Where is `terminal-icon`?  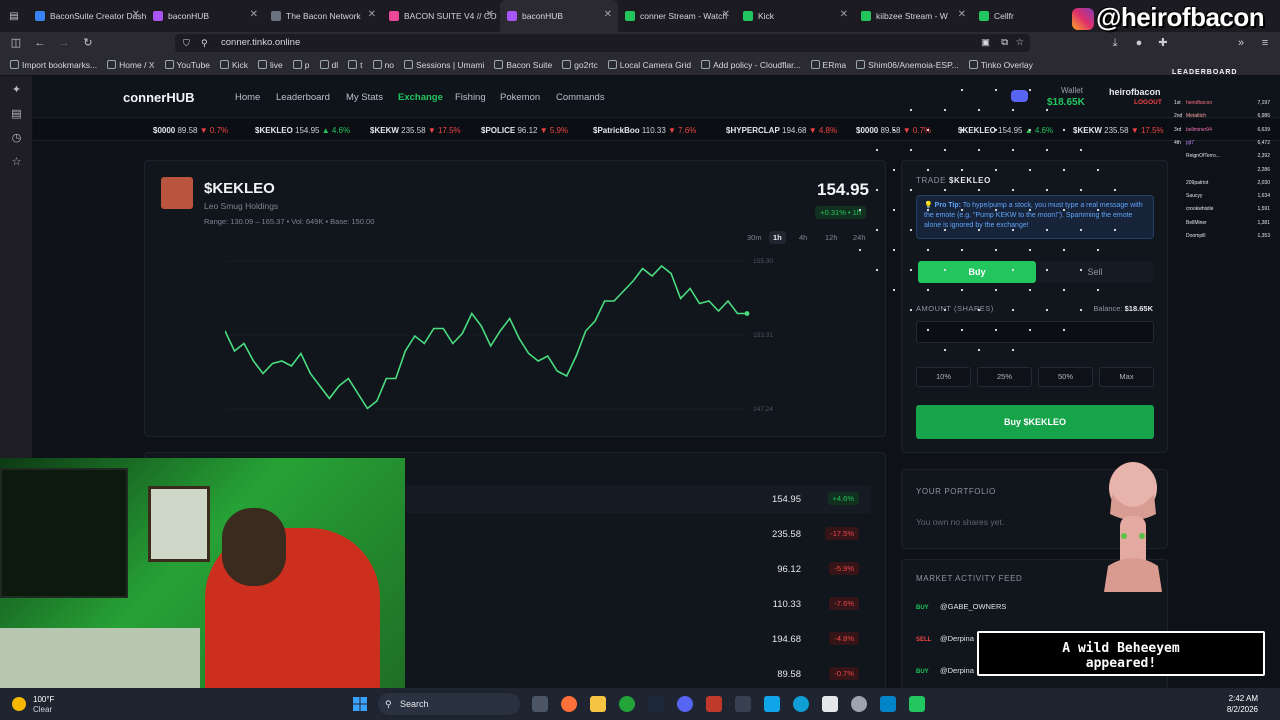 terminal-icon is located at coordinates (743, 704).